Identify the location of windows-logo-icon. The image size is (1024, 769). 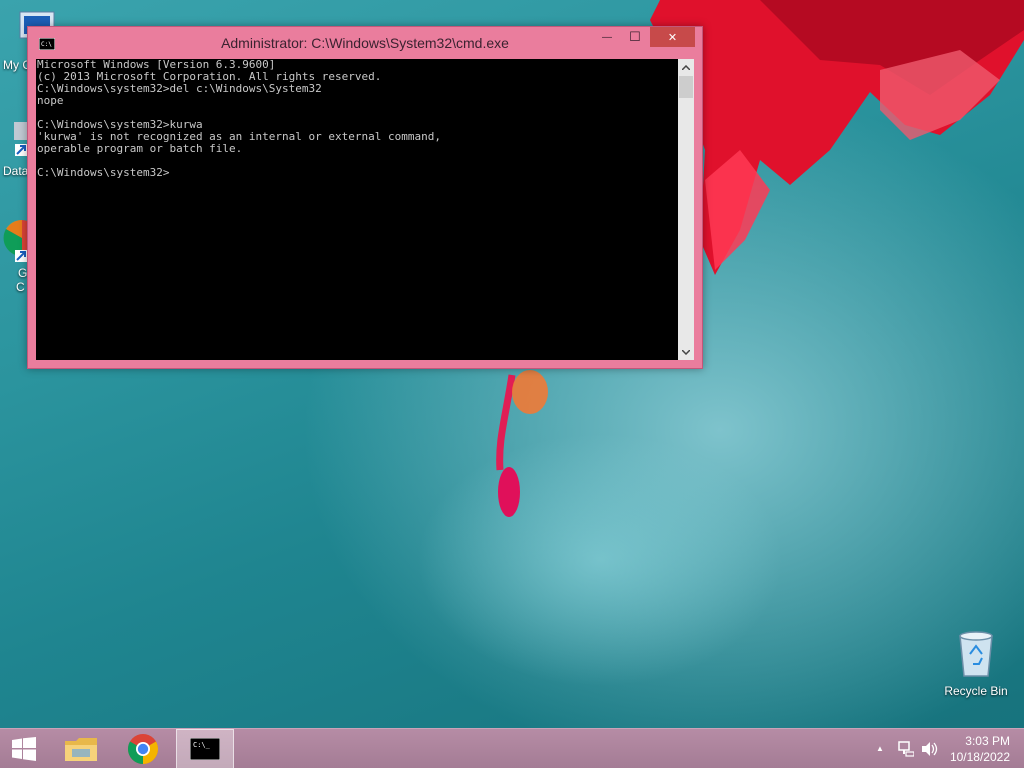
(24, 749).